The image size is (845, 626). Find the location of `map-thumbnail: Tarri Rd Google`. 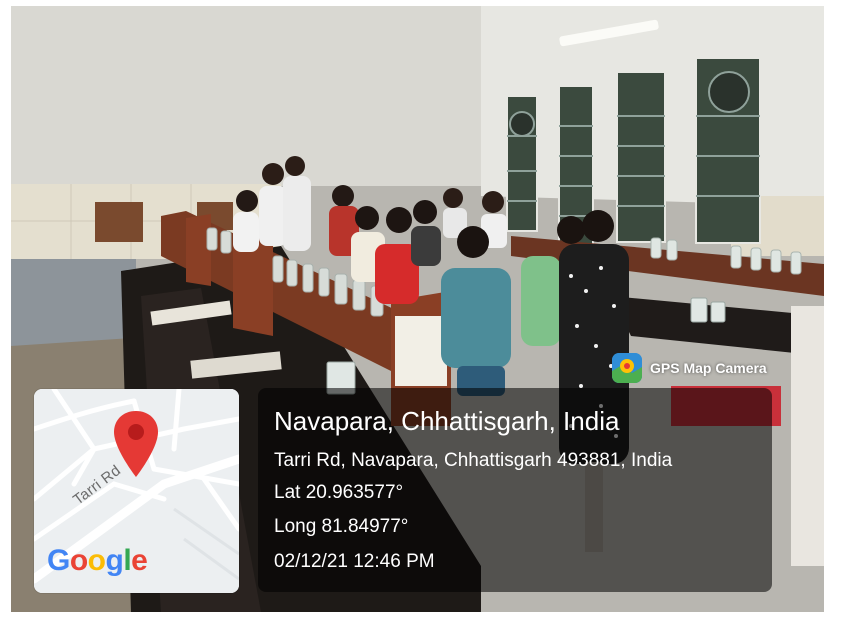

map-thumbnail: Tarri Rd Google is located at coordinates (136, 491).